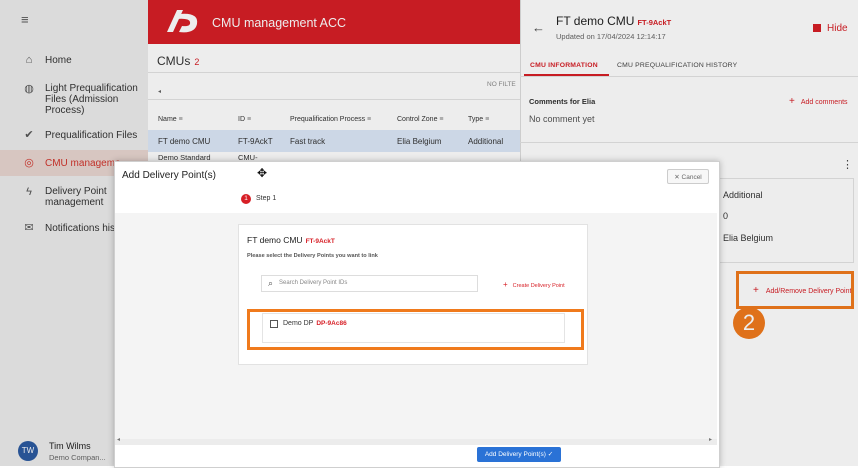 The width and height of the screenshot is (858, 468). I want to click on search-placeholder: Search Delivery Point IDs, so click(313, 283).